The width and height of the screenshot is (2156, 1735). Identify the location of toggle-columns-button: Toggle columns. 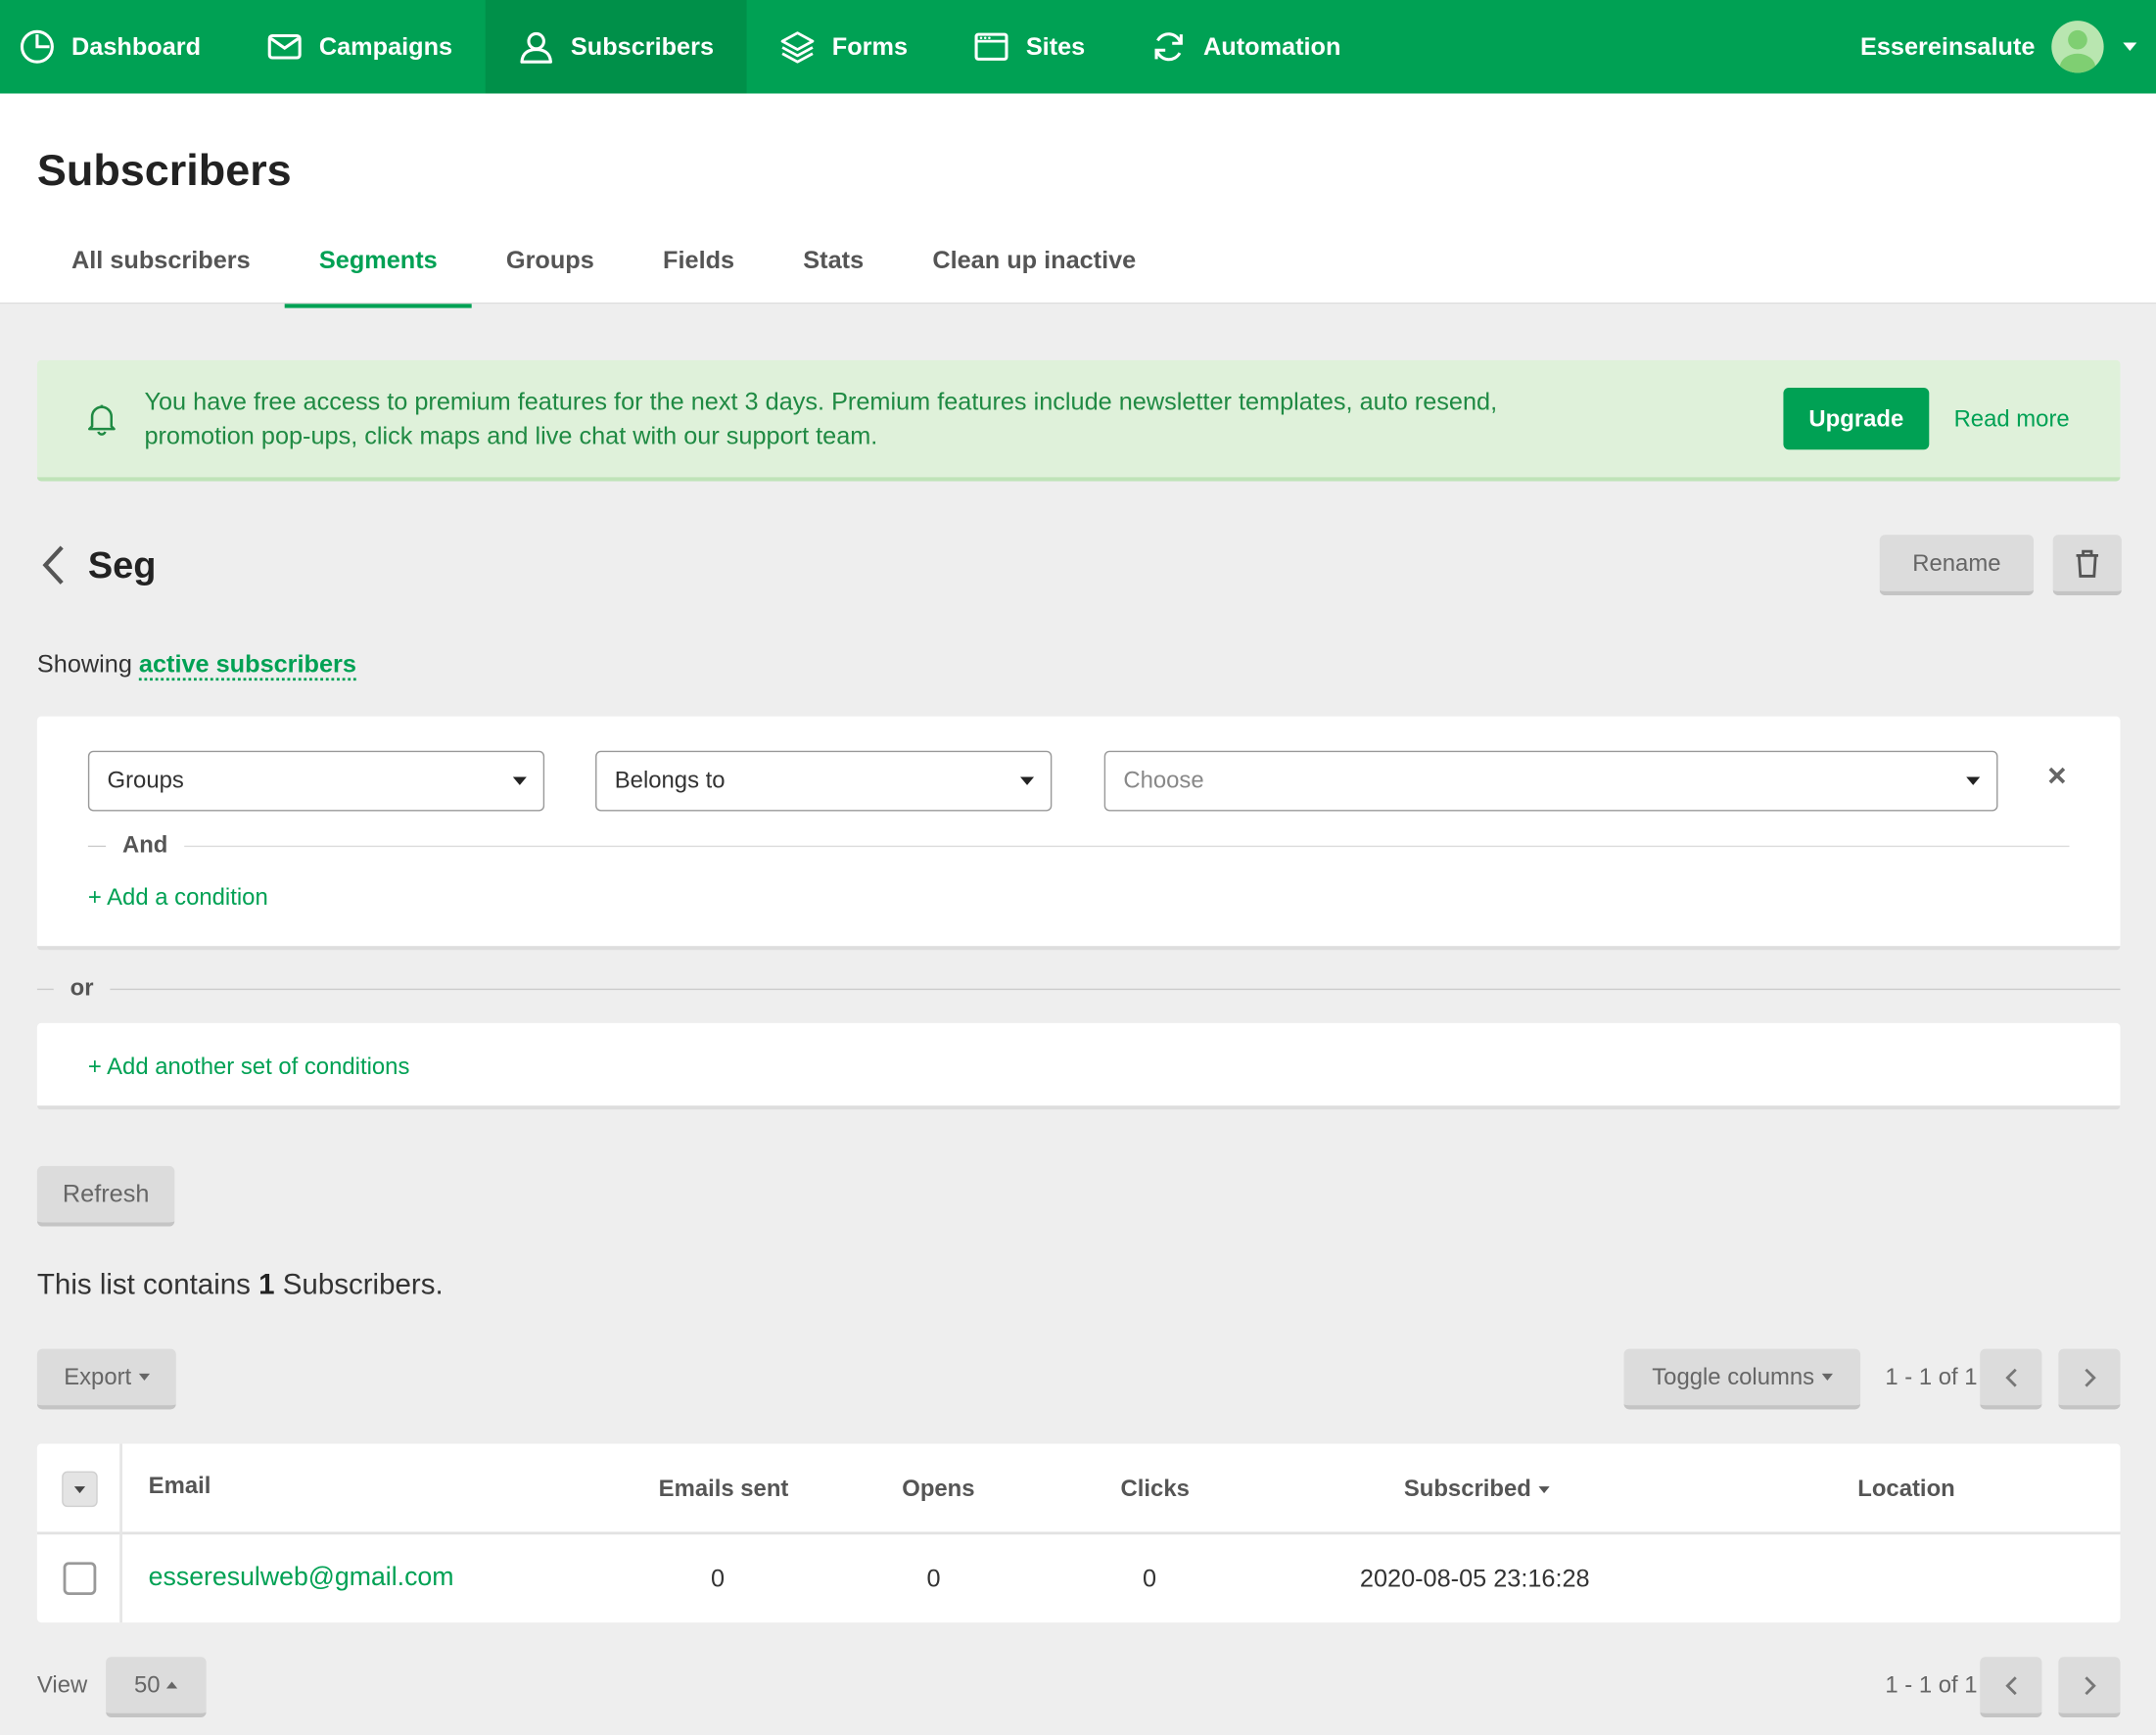
(1742, 1379).